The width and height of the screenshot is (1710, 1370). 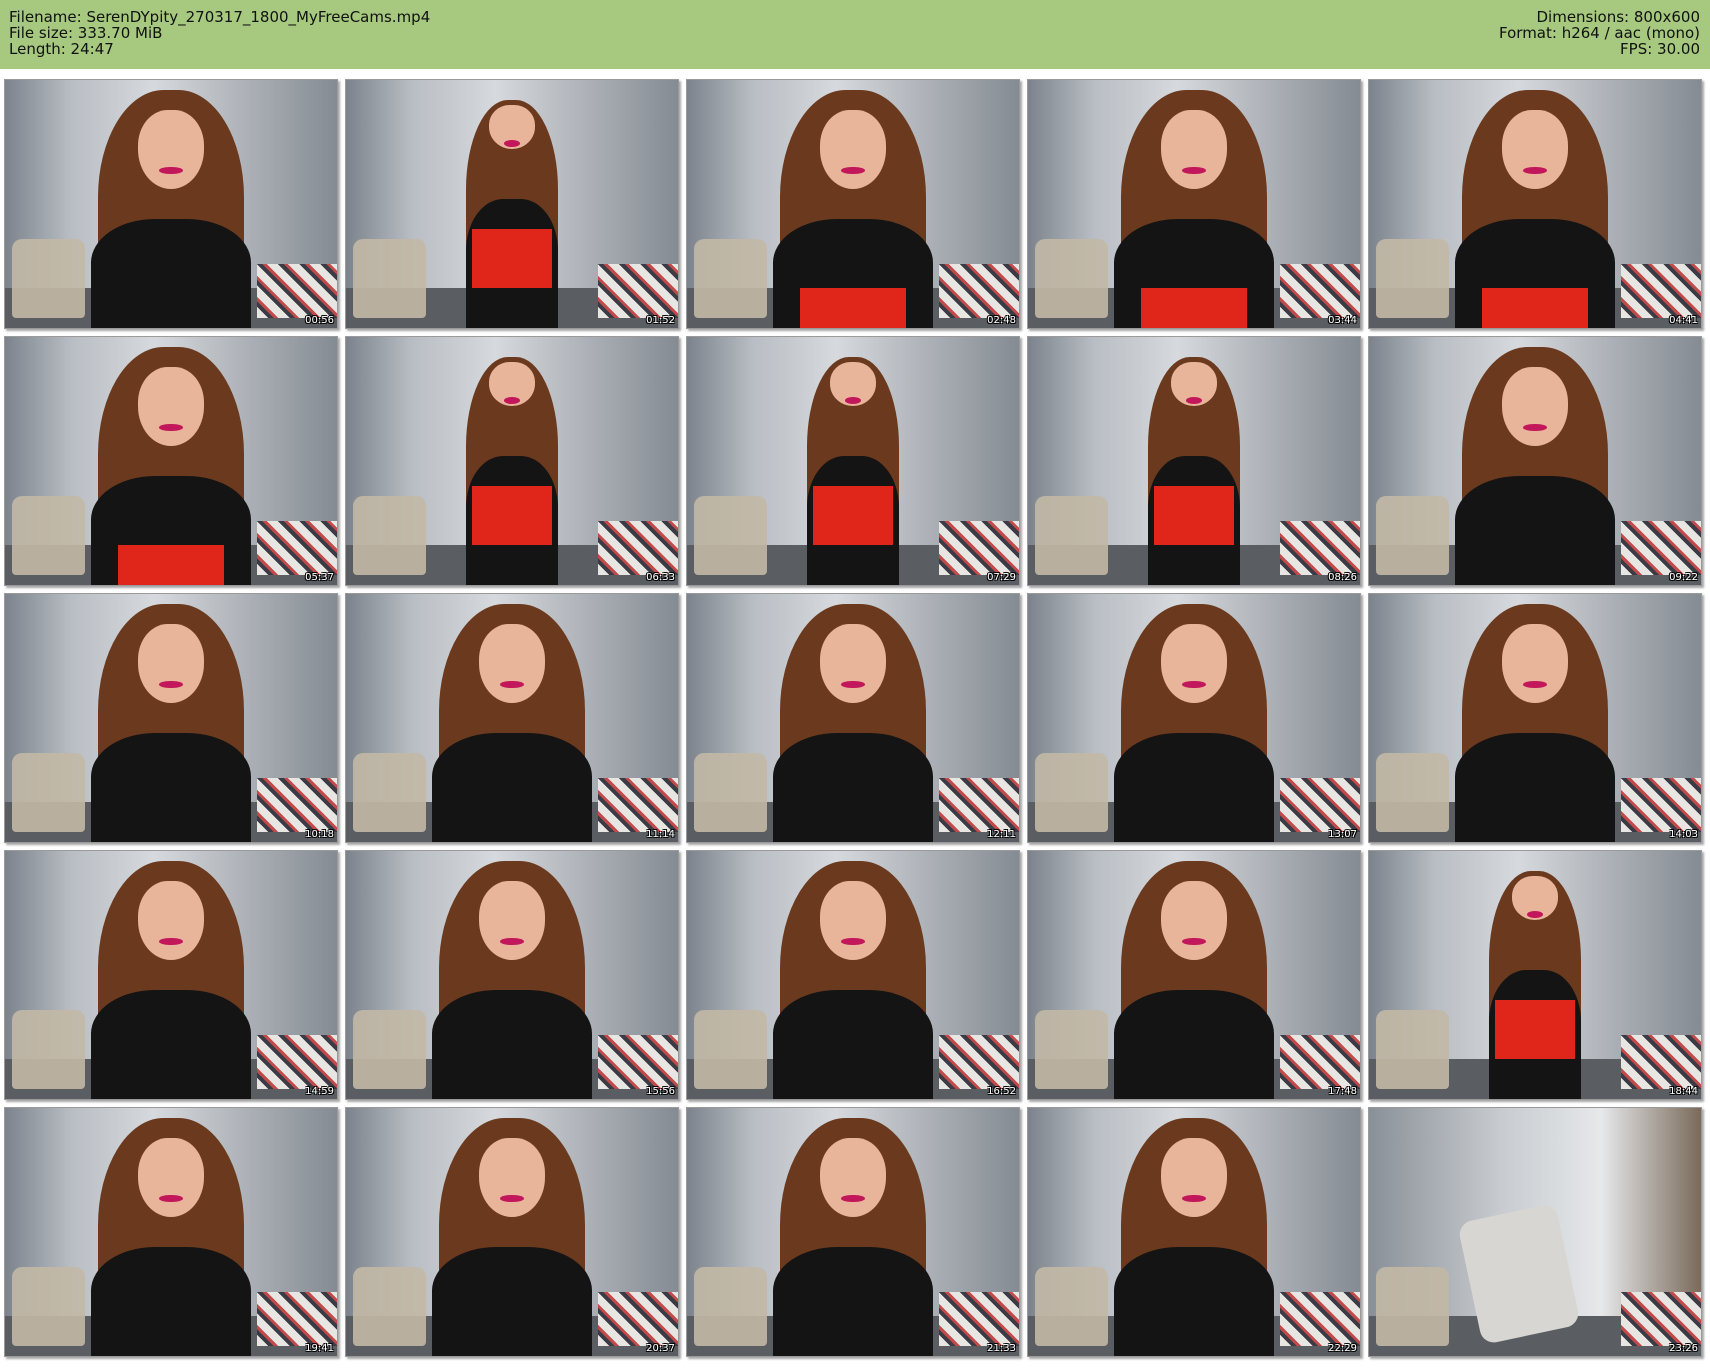 What do you see at coordinates (1683, 577) in the screenshot?
I see `thumbnail-timestamp: 09:22` at bounding box center [1683, 577].